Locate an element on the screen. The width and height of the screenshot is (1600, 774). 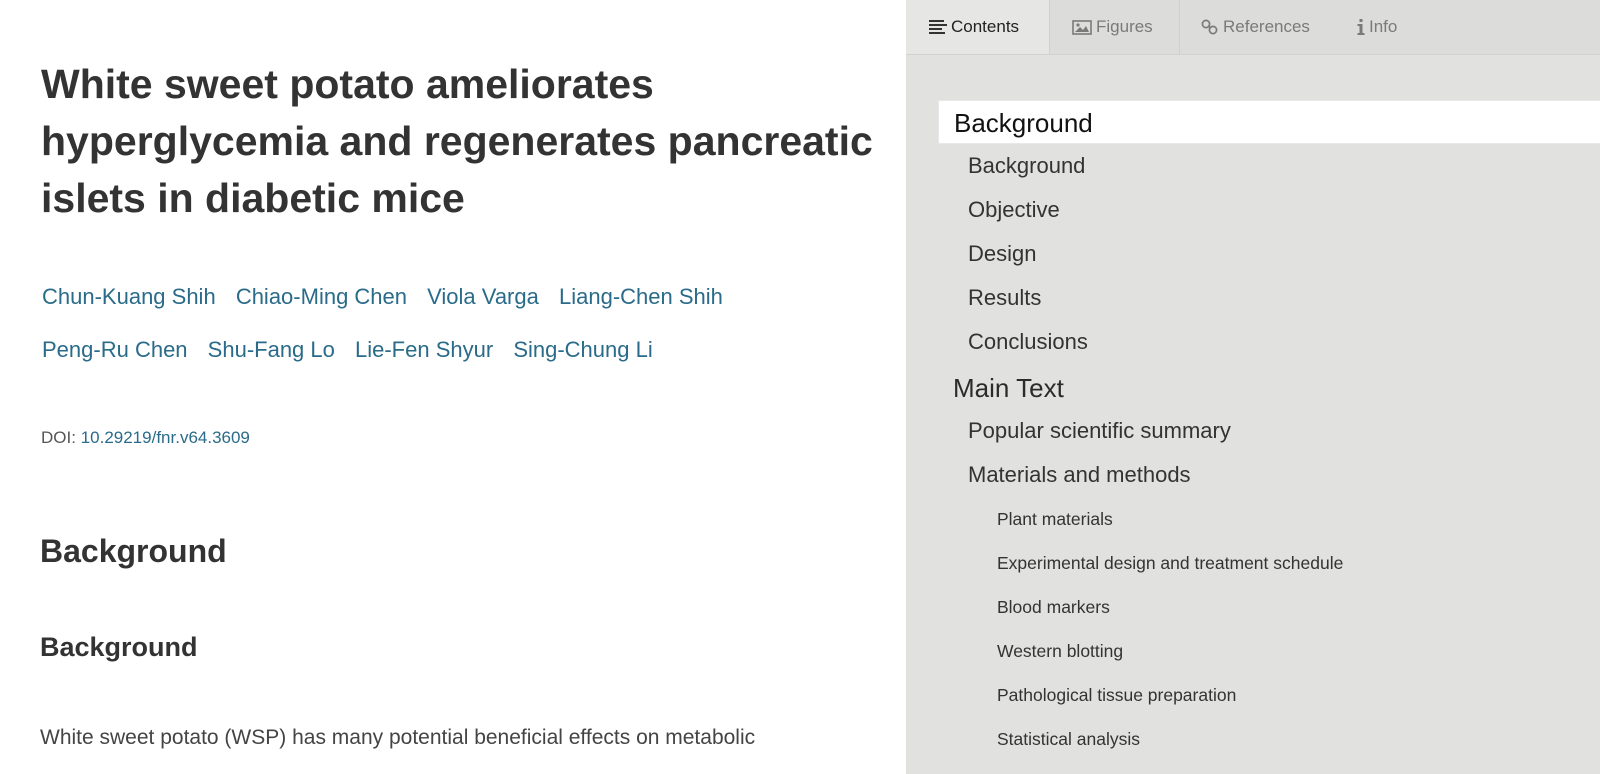
tab-contents: Contents is located at coordinates (977, 27).